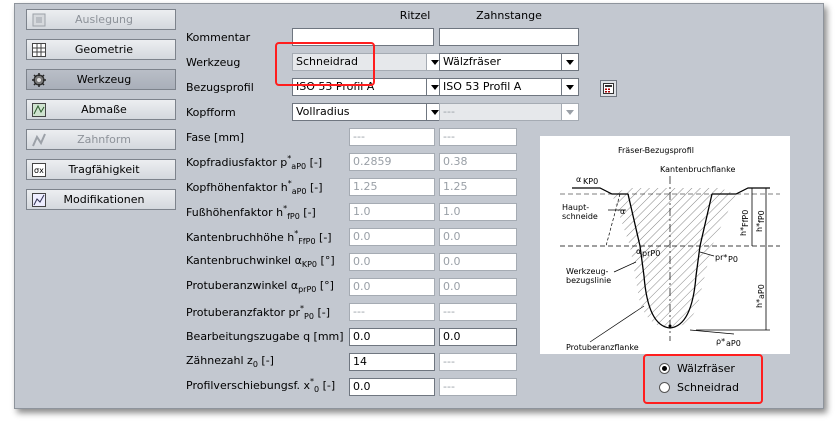 The width and height of the screenshot is (838, 429). I want to click on label-kopfform: Kopfform, so click(211, 112).